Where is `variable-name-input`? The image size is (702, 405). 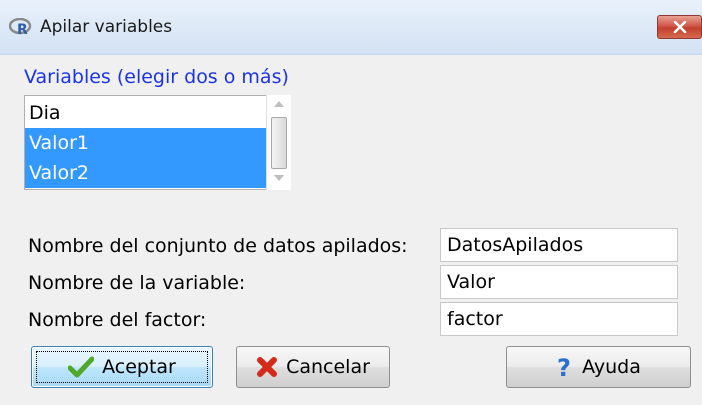
variable-name-input is located at coordinates (559, 282).